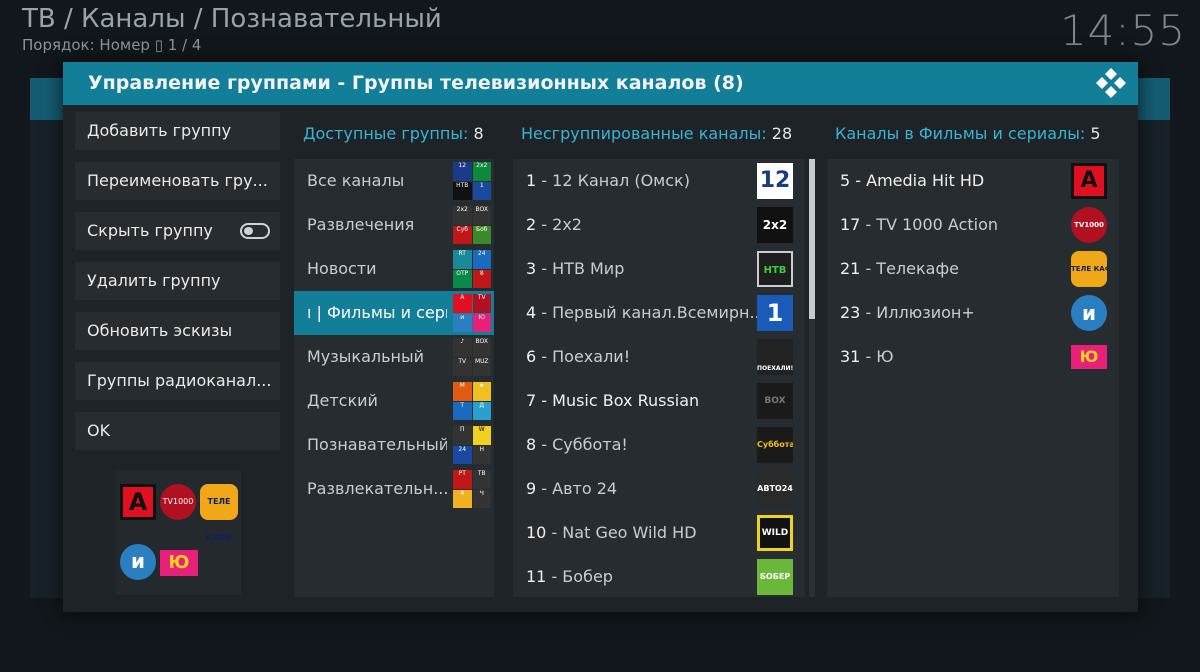  What do you see at coordinates (877, 356) in the screenshot?
I see `channel-name: - Ю` at bounding box center [877, 356].